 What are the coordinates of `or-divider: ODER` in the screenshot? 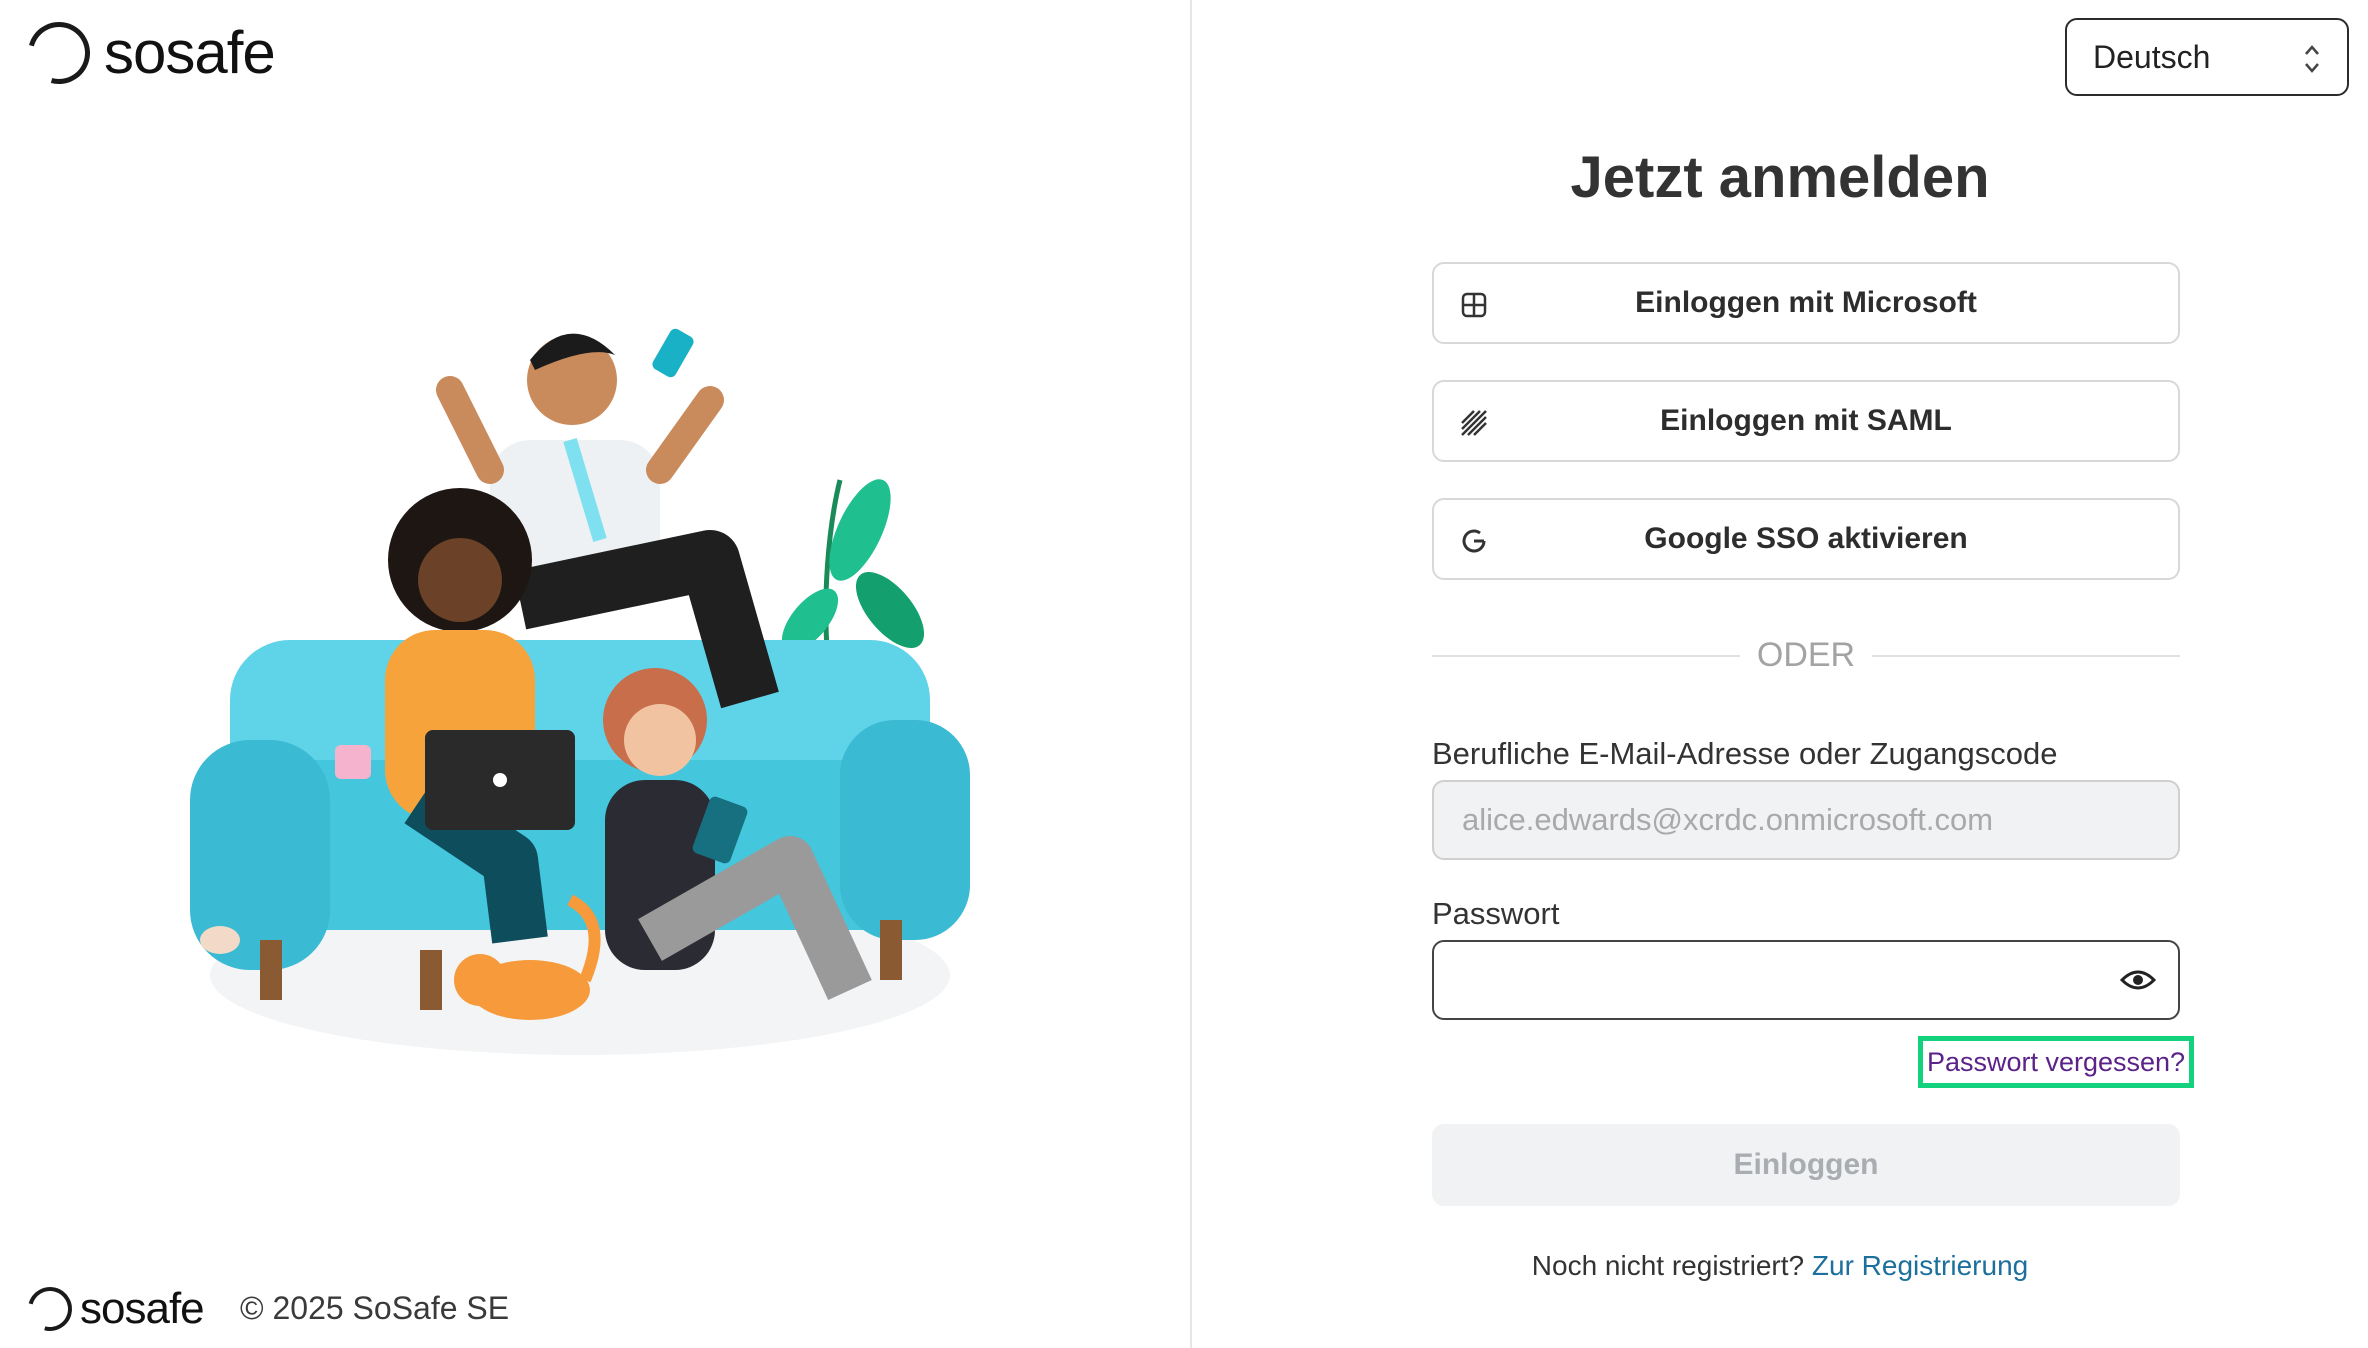 It's located at (1806, 656).